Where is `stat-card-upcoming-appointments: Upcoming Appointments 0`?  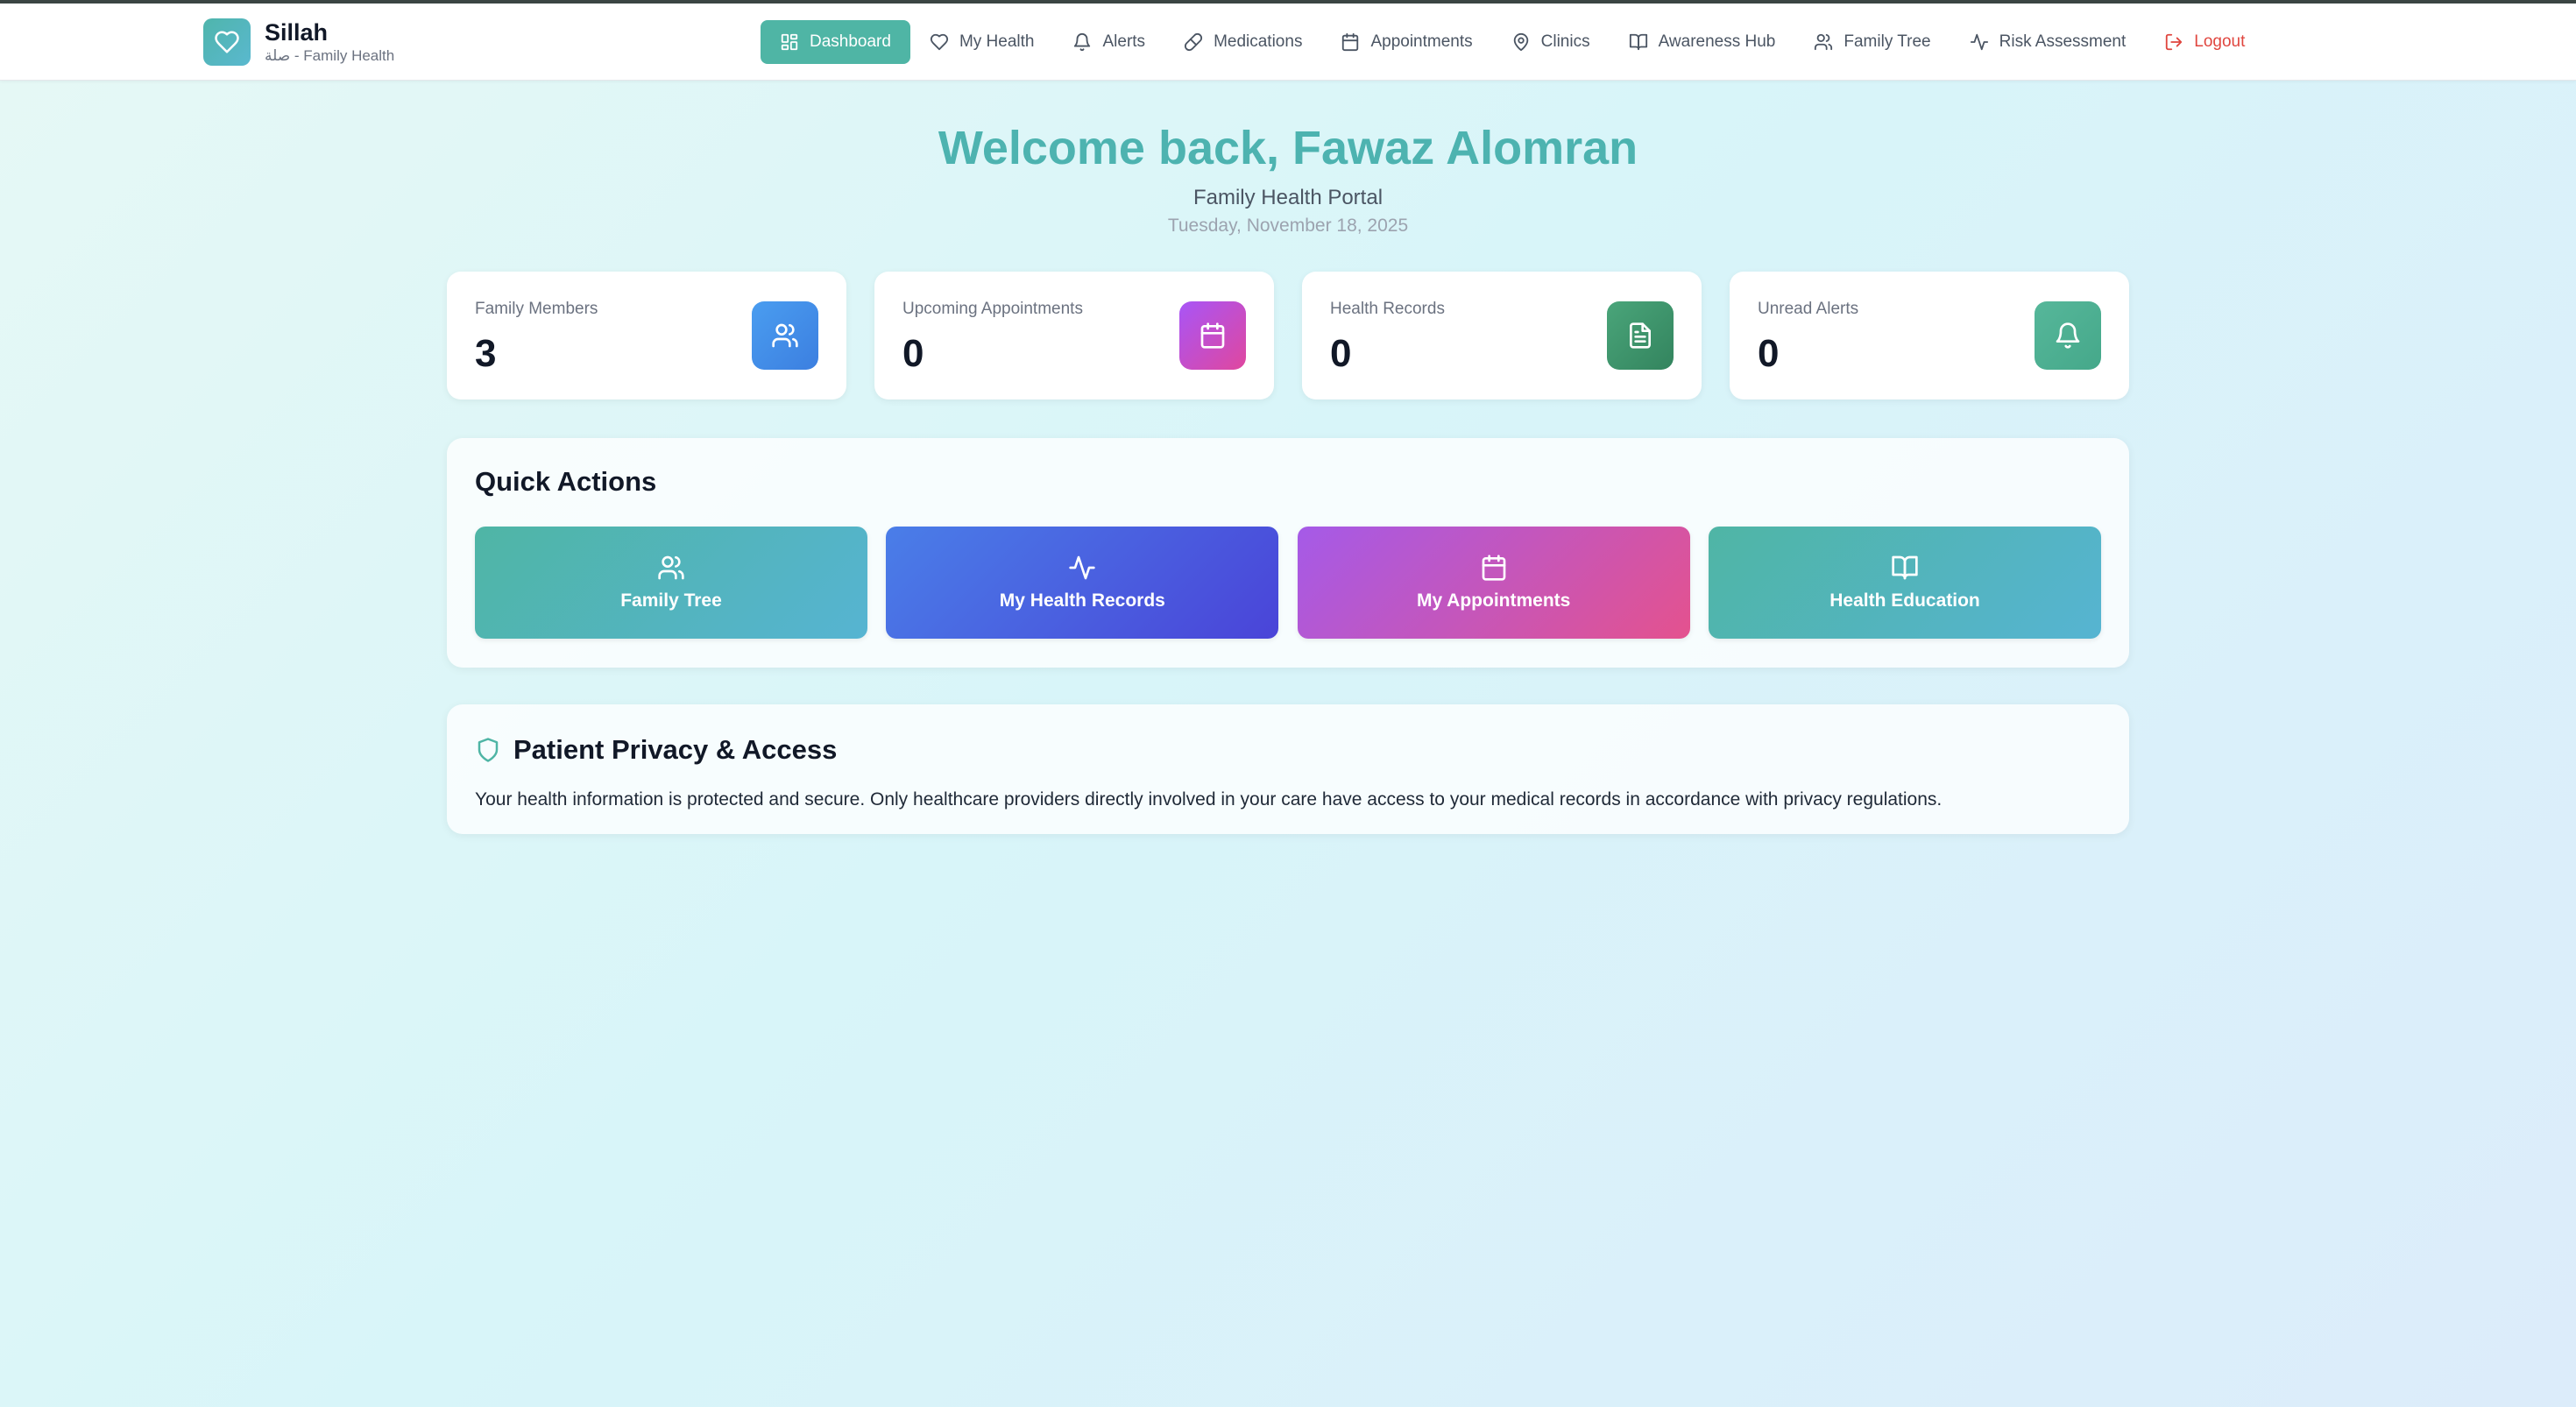
stat-card-upcoming-appointments: Upcoming Appointments 0 is located at coordinates (1074, 335).